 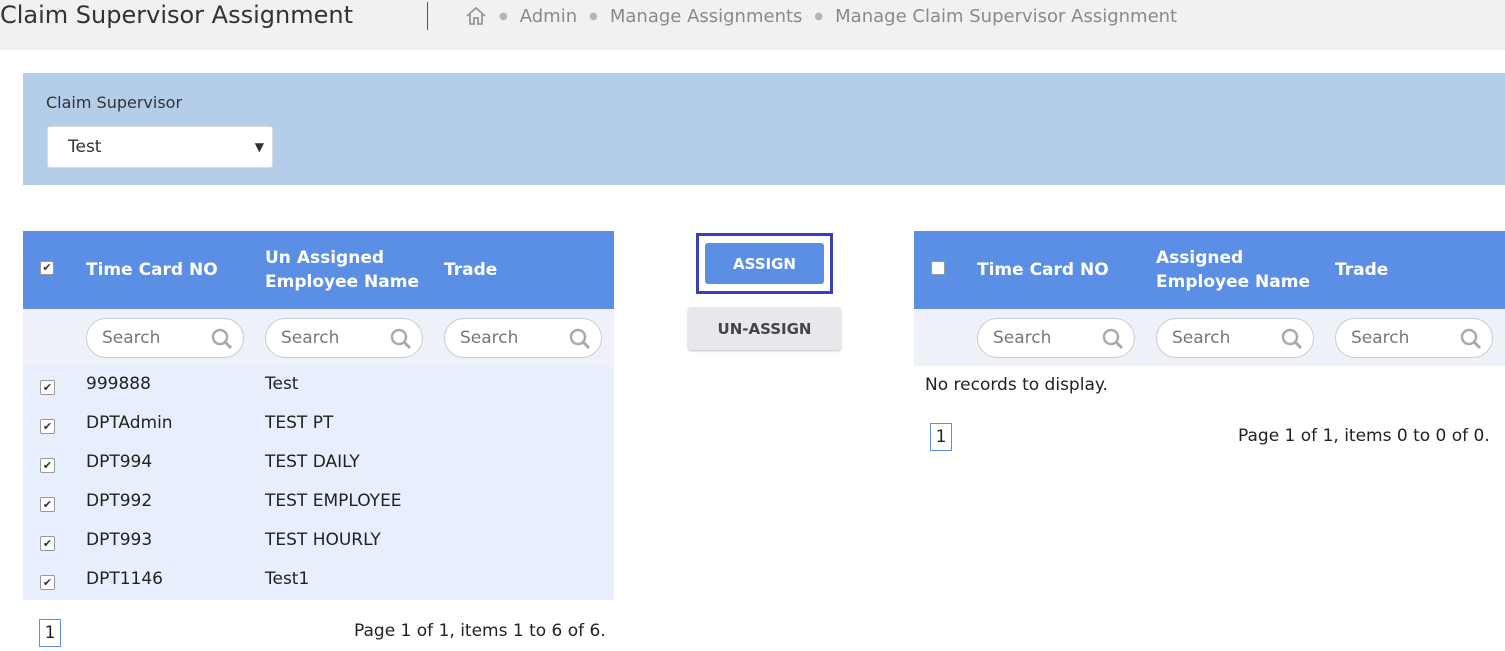 What do you see at coordinates (476, 16) in the screenshot?
I see `home-icon` at bounding box center [476, 16].